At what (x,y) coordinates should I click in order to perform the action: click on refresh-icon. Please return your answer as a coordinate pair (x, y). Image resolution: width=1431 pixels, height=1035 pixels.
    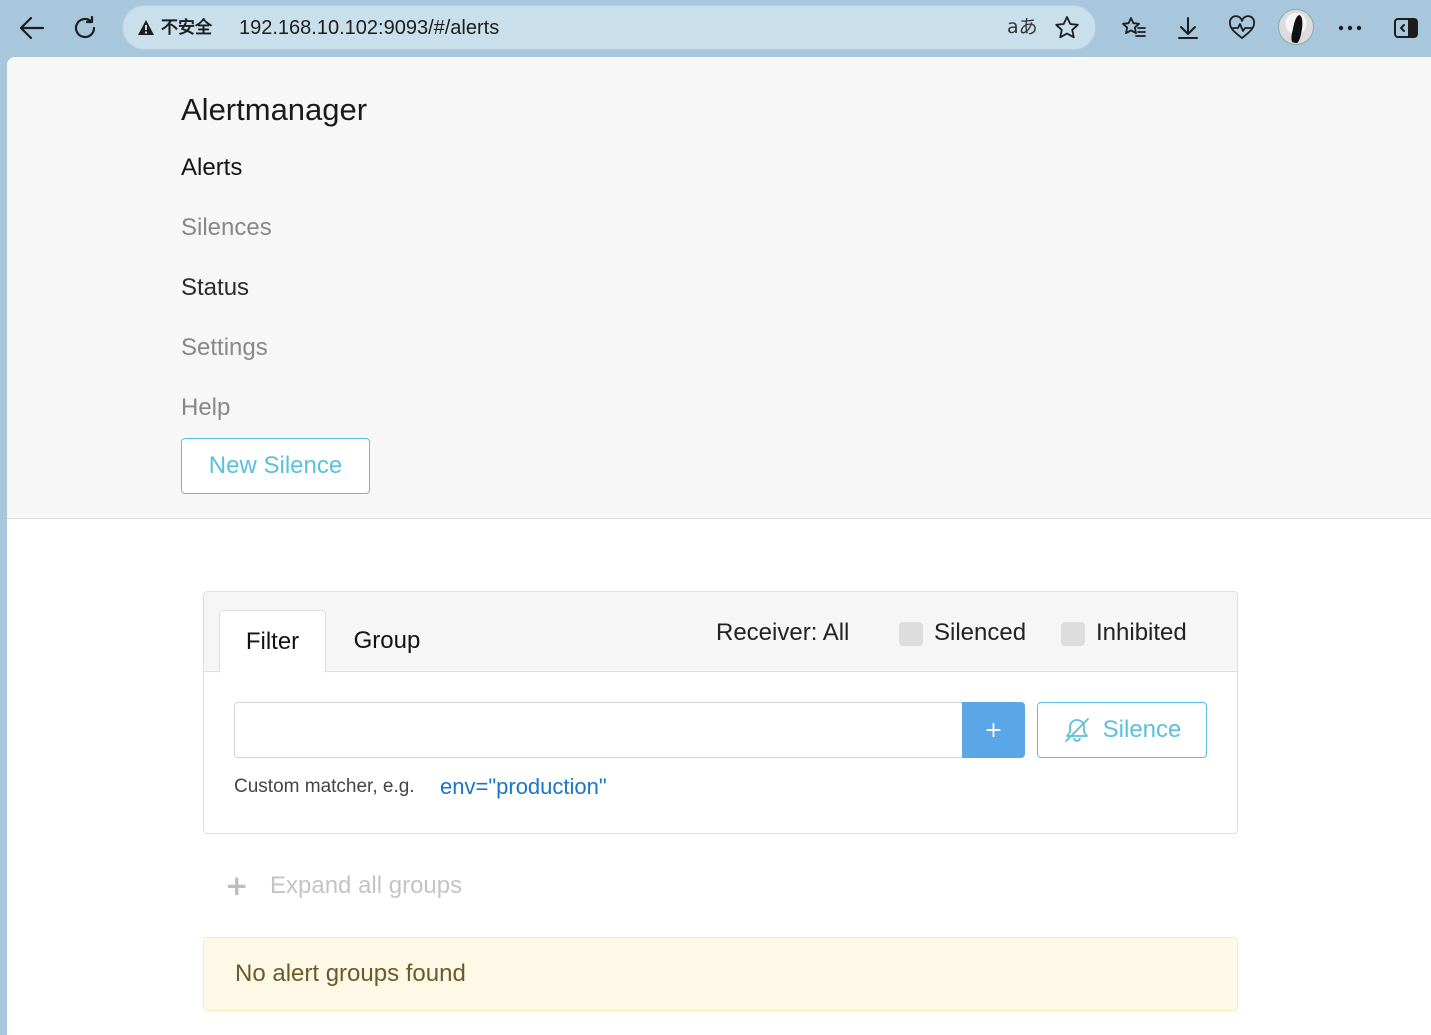
    Looking at the image, I should click on (85, 27).